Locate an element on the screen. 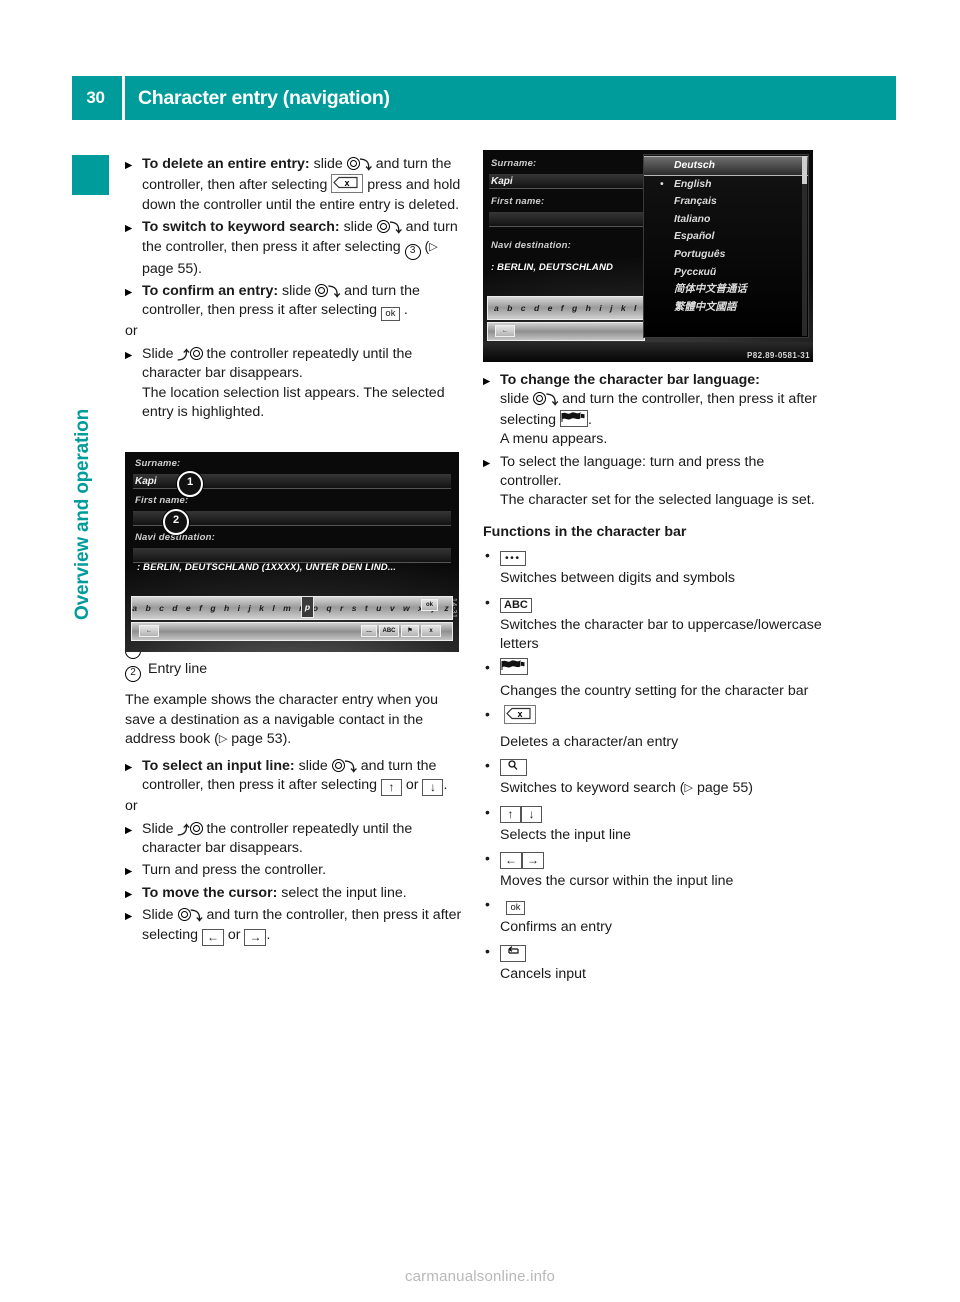 This screenshot has height=1302, width=960. flag-mini-key-icon: ⚑ is located at coordinates (410, 631).